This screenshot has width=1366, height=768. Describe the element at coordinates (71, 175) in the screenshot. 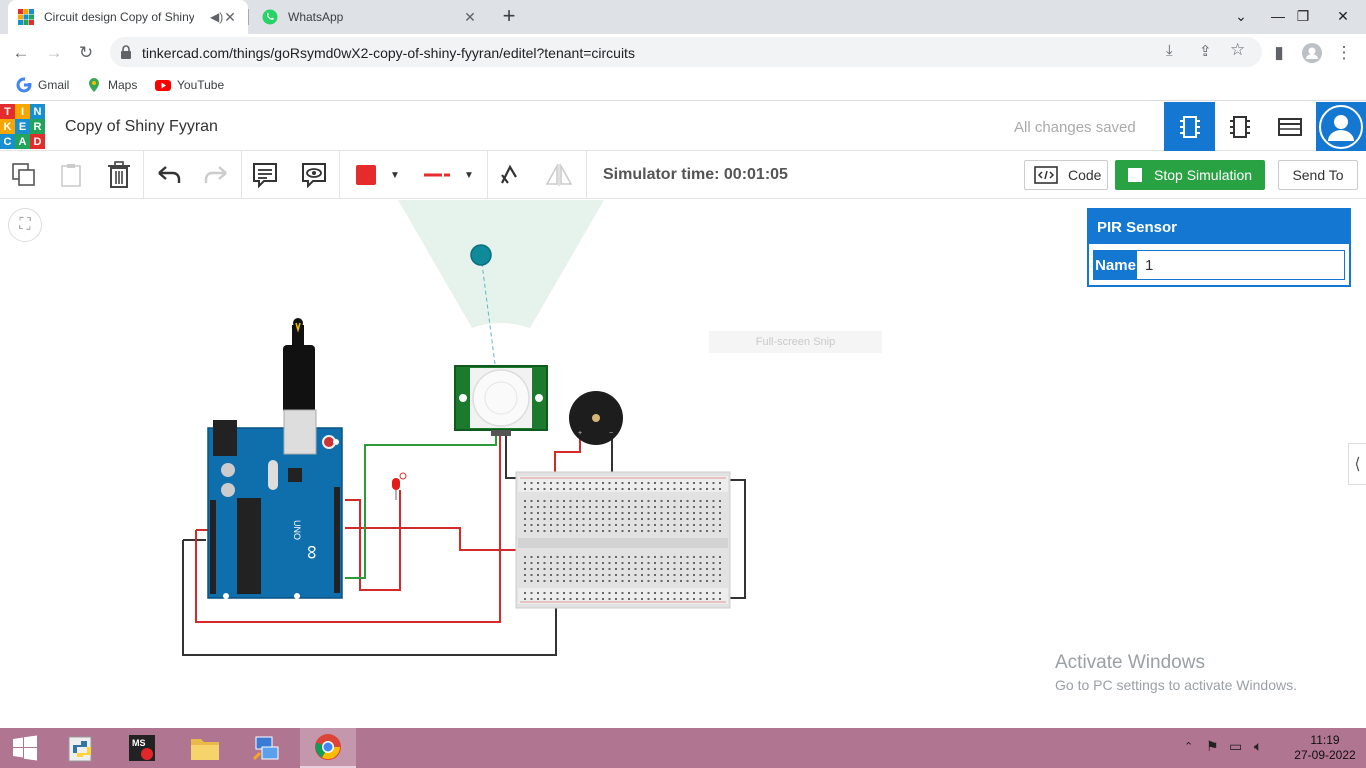

I see `paste-button` at that location.